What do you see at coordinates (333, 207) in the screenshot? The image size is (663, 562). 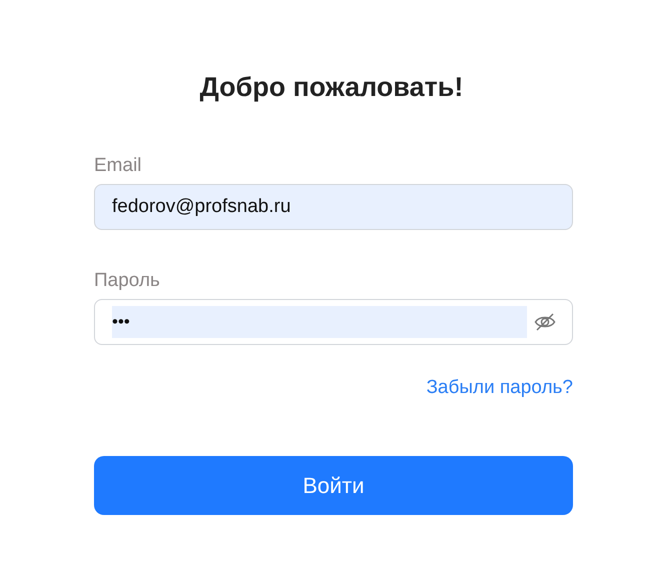 I see `email-field: fedorov@profsnab.ru` at bounding box center [333, 207].